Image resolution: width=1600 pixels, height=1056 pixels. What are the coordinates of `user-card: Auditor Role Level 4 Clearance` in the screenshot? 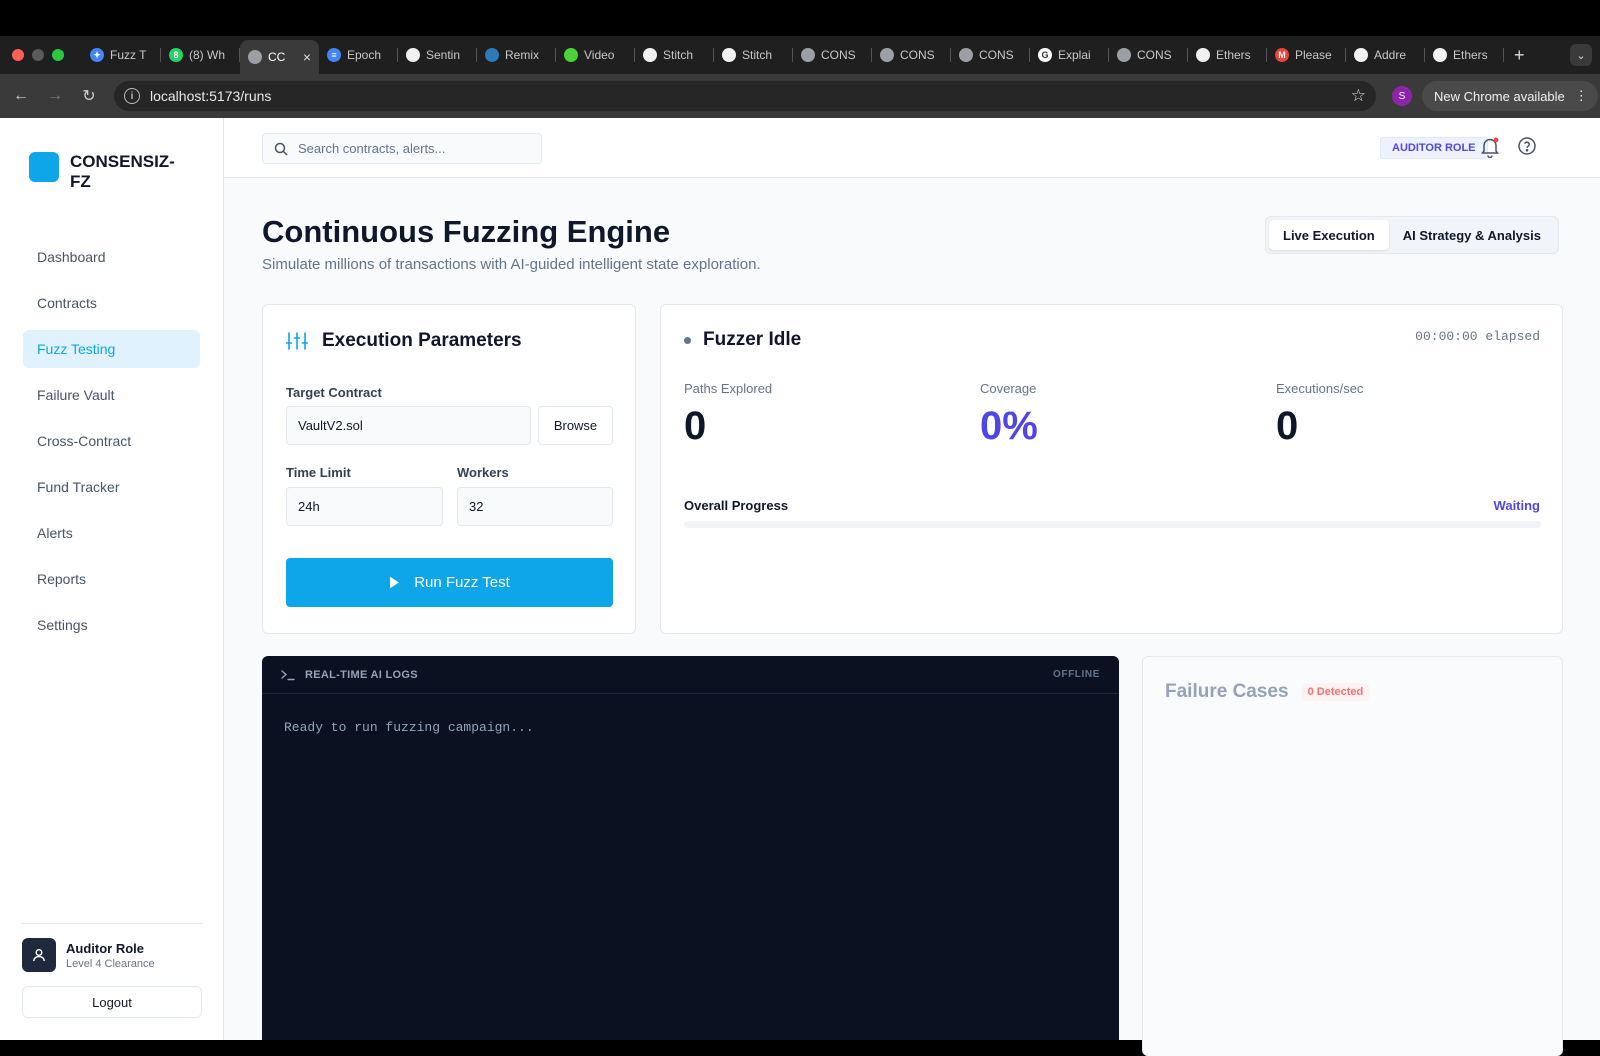 It's located at (112, 955).